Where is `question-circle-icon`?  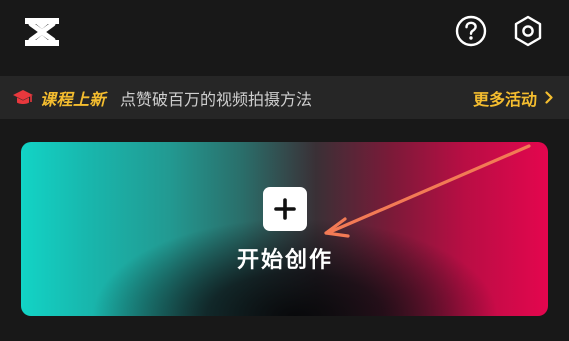 question-circle-icon is located at coordinates (471, 31).